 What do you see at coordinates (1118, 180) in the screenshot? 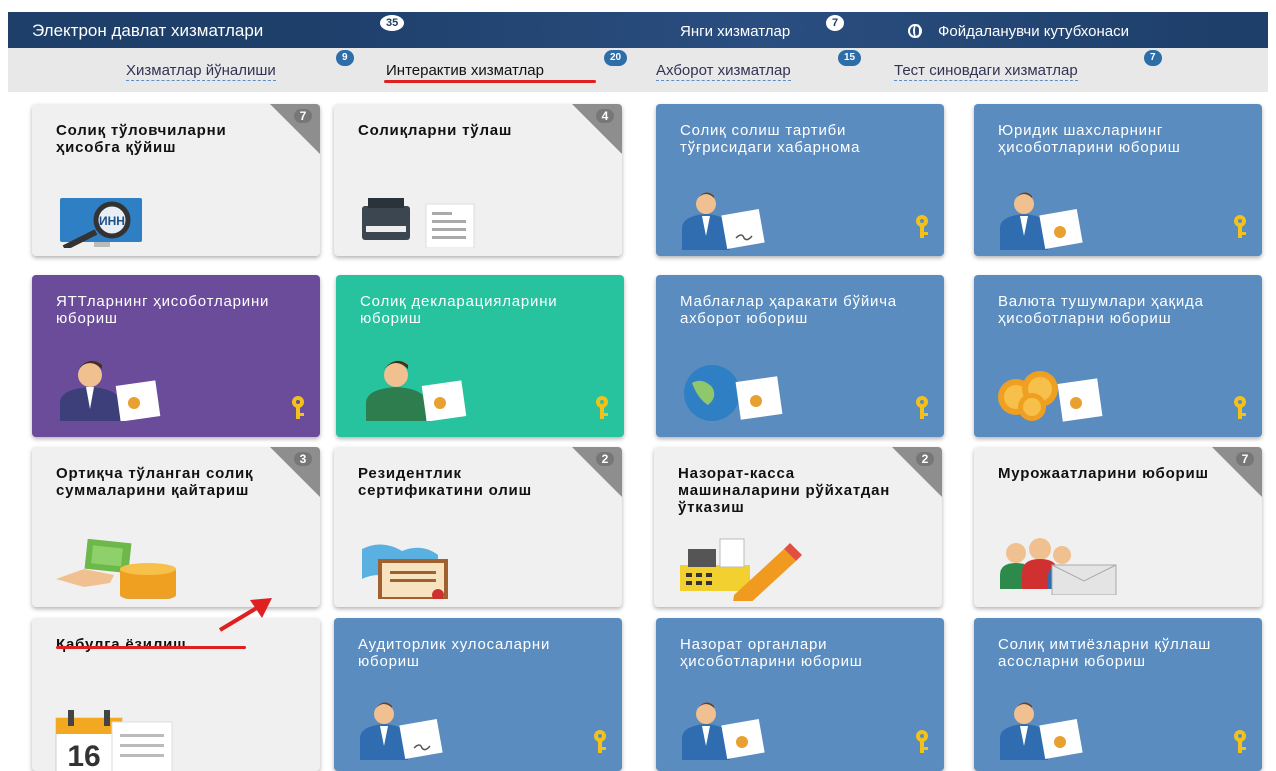
I see `tile-legal-entity-reports: Юридик шахсларнинг ҳисоботларини юбориш` at bounding box center [1118, 180].